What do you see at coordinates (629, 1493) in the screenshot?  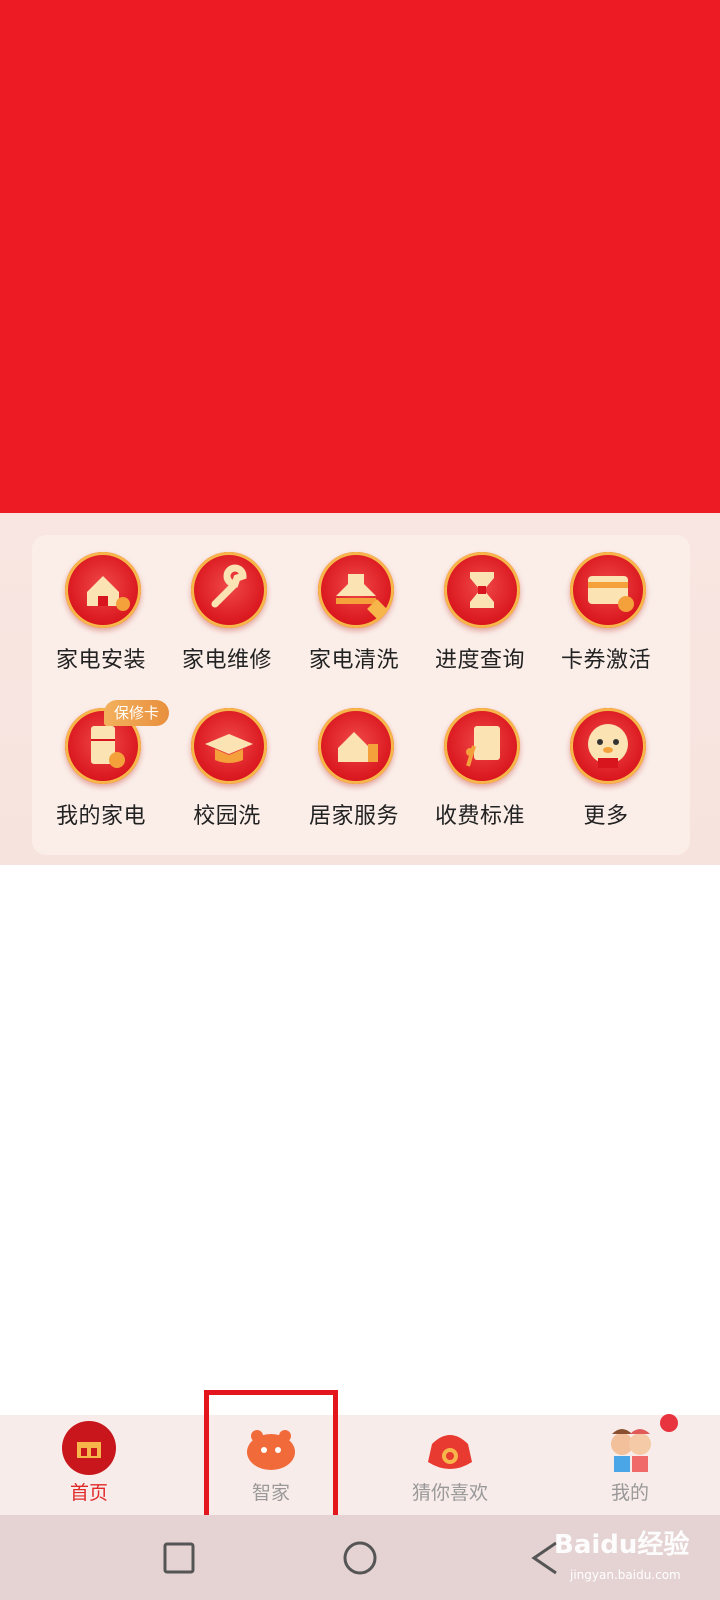 I see `tab-label: 我的` at bounding box center [629, 1493].